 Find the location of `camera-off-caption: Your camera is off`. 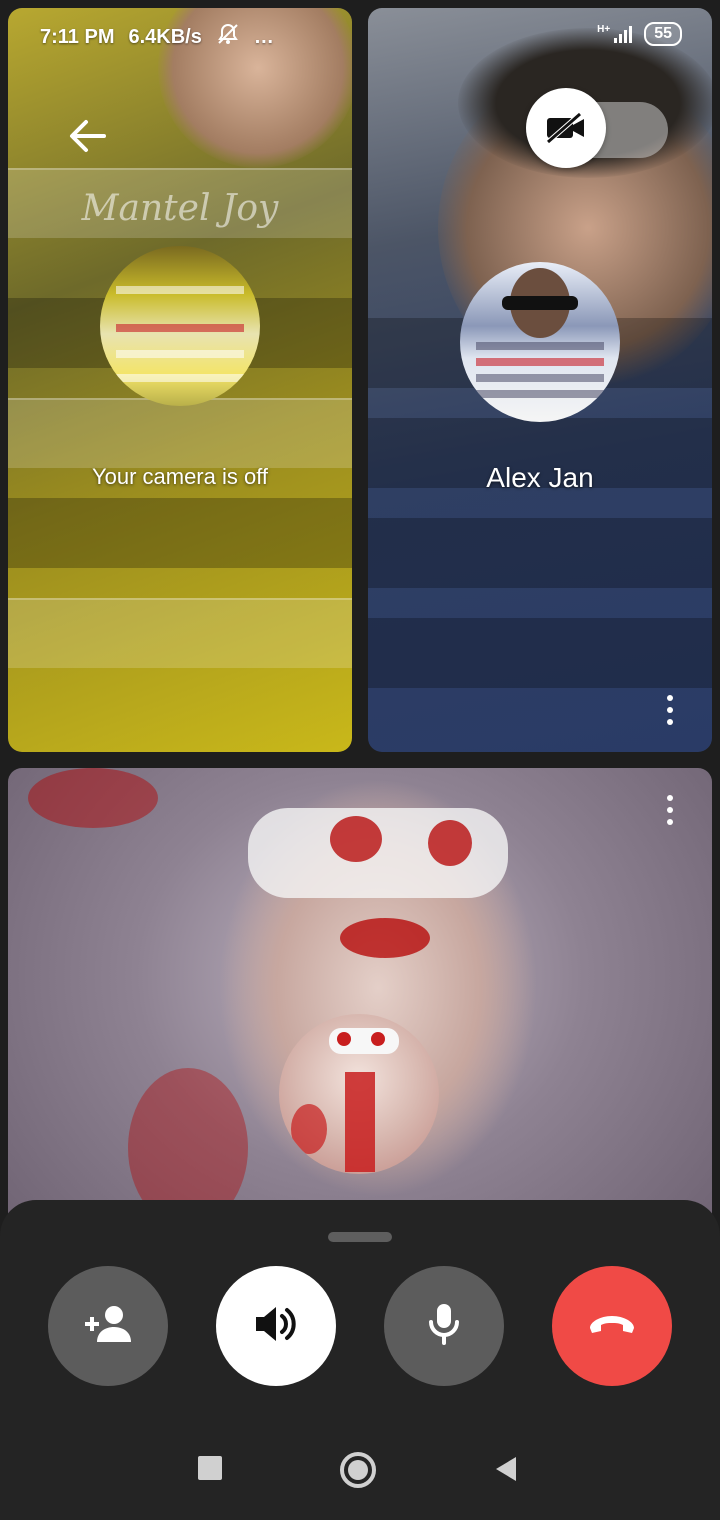

camera-off-caption: Your camera is off is located at coordinates (180, 476).